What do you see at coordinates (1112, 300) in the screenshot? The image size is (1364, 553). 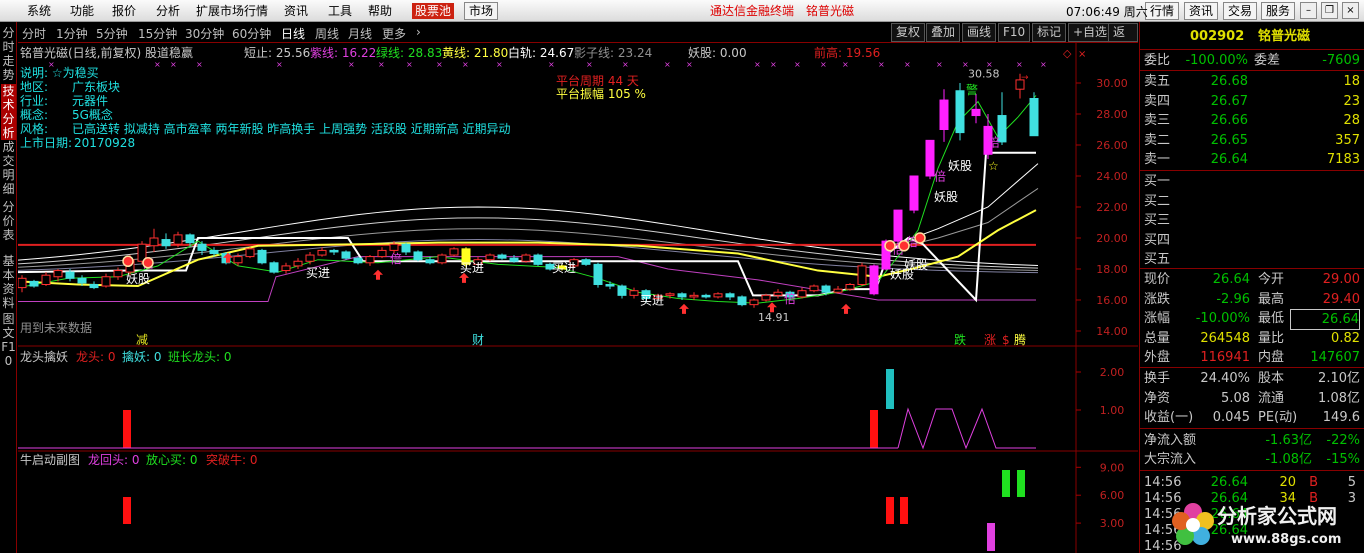 I see `y-tick-label: 16.00` at bounding box center [1112, 300].